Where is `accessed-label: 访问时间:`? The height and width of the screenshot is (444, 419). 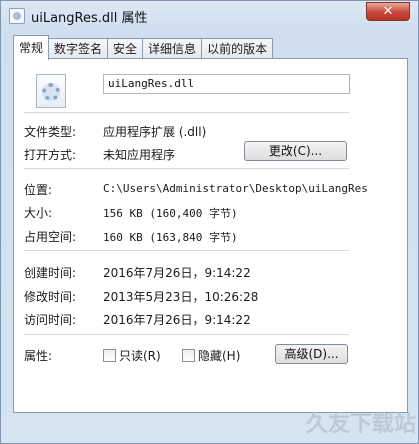
accessed-label: 访问时间: is located at coordinates (50, 320).